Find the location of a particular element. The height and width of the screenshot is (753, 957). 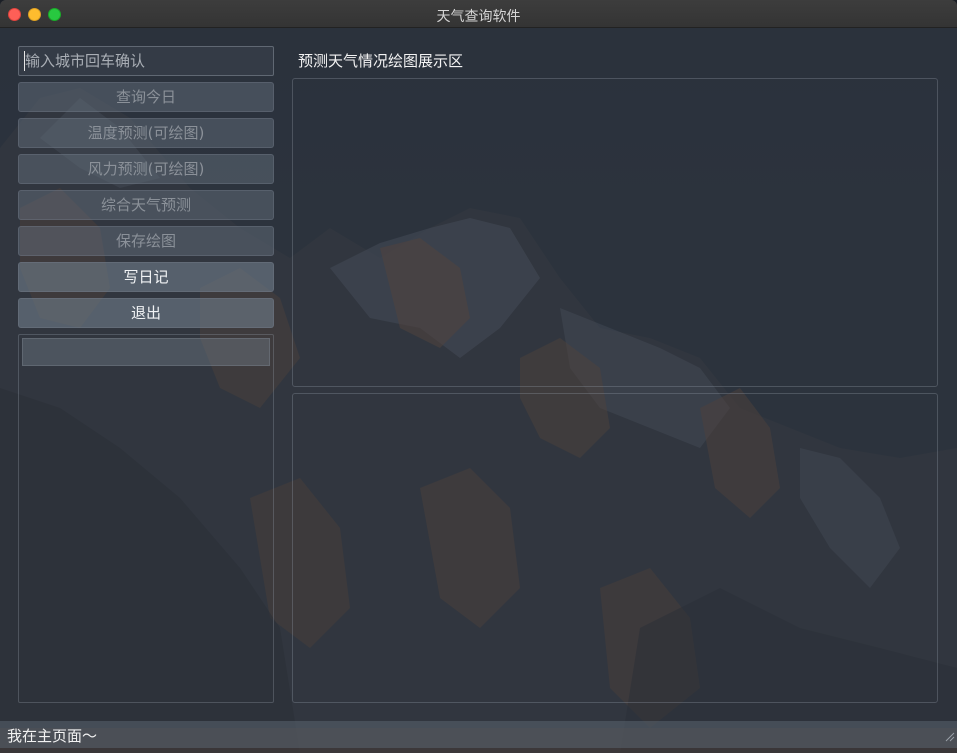

city-search-input is located at coordinates (146, 61).